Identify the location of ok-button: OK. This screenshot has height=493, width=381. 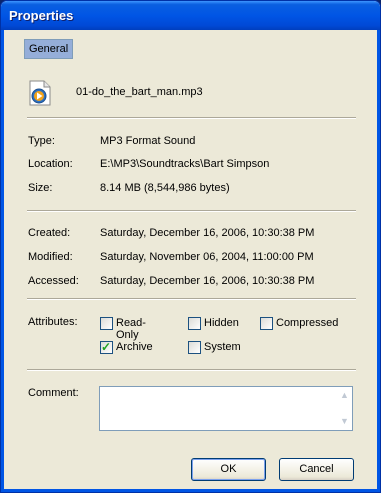
(228, 469).